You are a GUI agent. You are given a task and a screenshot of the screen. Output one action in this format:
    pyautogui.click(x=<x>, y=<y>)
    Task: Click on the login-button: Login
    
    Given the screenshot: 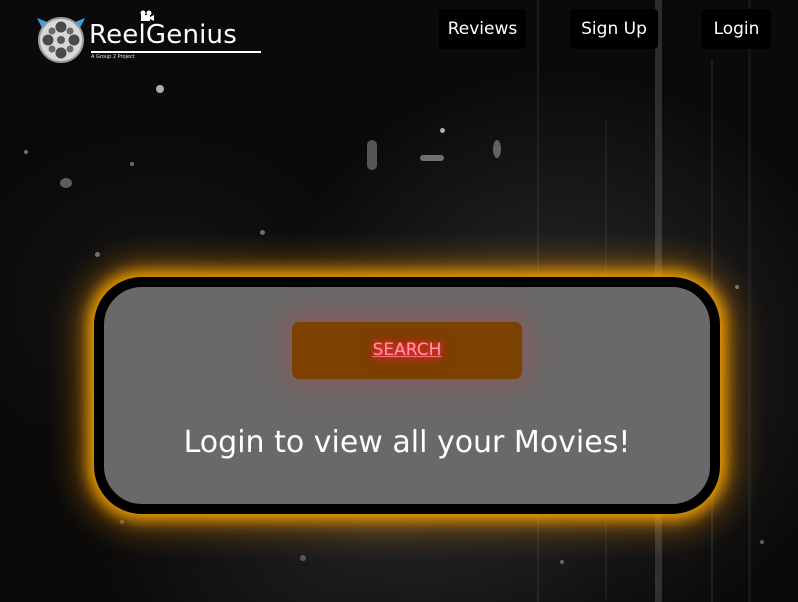 What is the action you would take?
    pyautogui.click(x=736, y=29)
    